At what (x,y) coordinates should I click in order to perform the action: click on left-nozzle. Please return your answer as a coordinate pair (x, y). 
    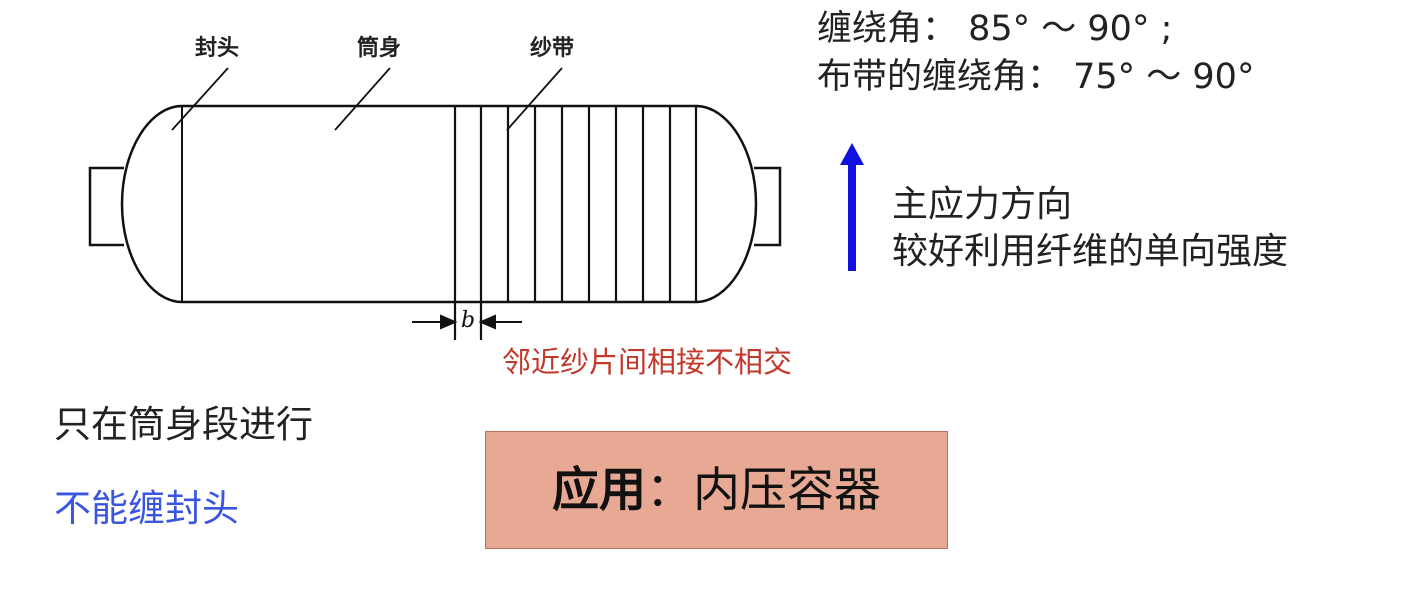
    Looking at the image, I should click on (106, 206).